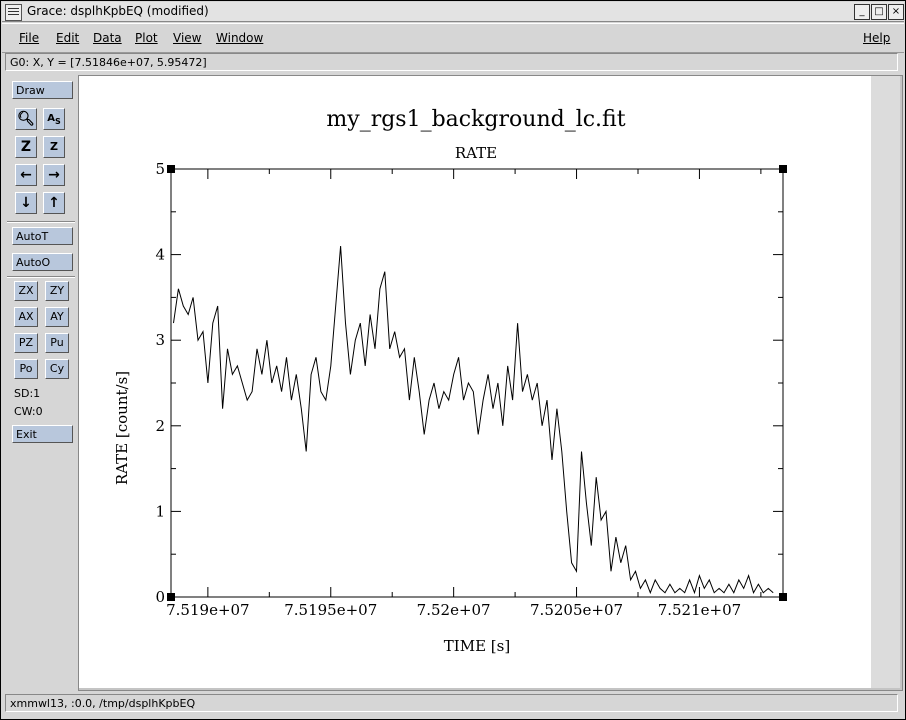  I want to click on zoom-icon: 🔍︎, so click(26, 119).